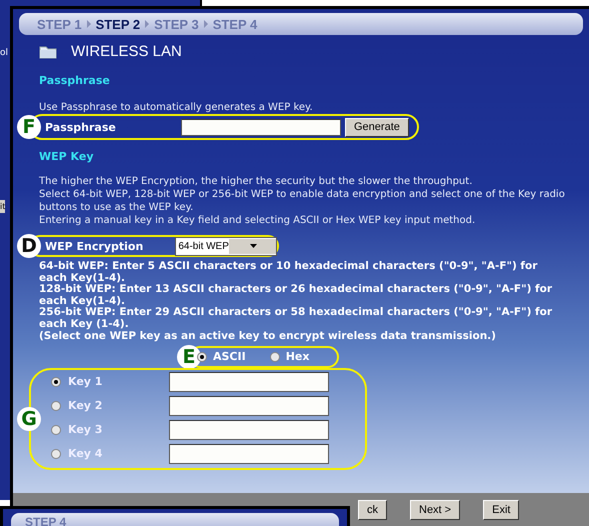  I want to click on key-label: Key 3, so click(85, 429).